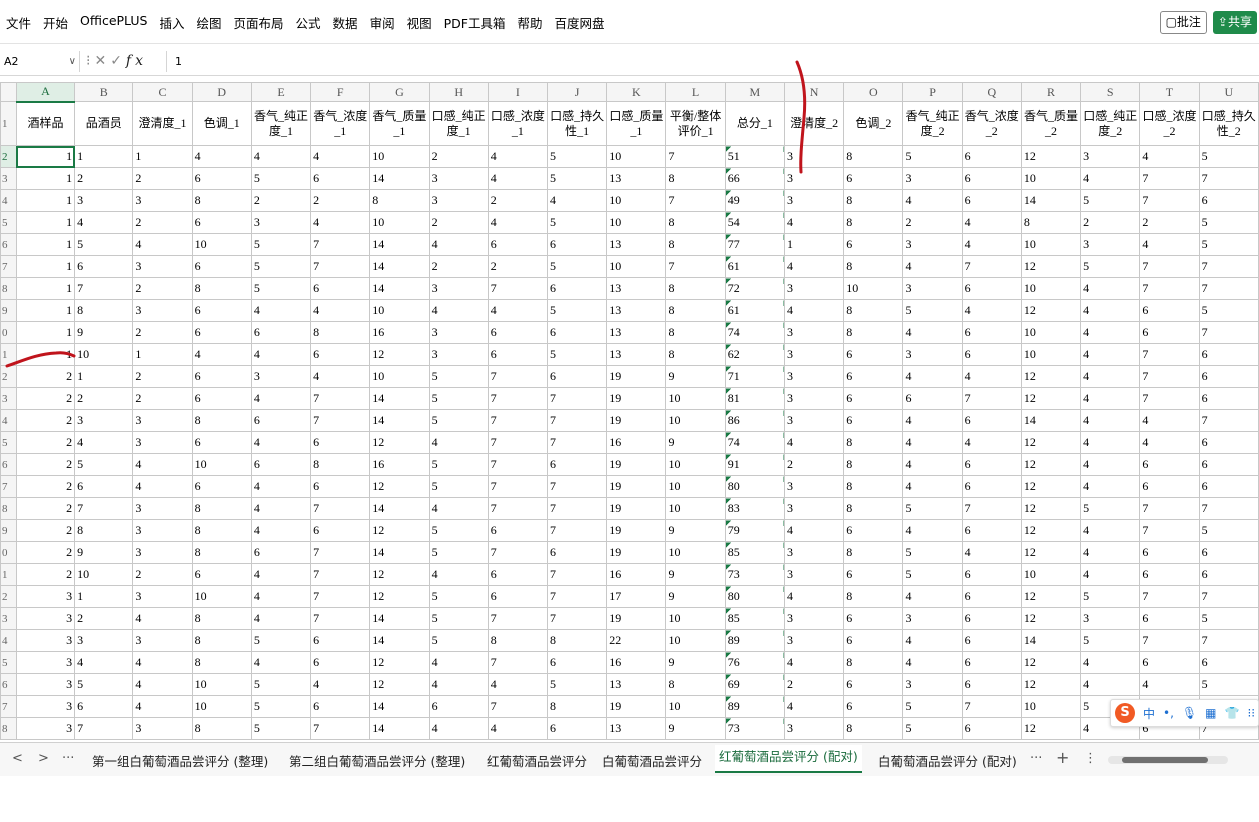 This screenshot has width=1259, height=822. What do you see at coordinates (695, 123) in the screenshot?
I see `header-cell: 平衡/整体评价_1` at bounding box center [695, 123].